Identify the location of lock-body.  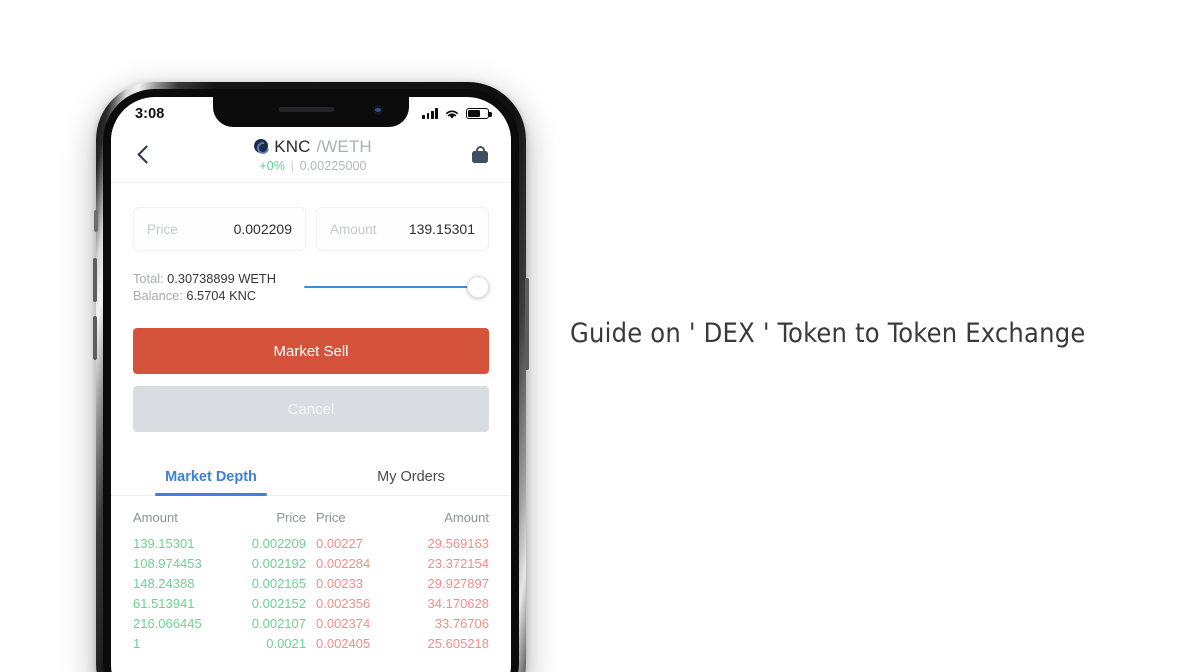
(480, 156).